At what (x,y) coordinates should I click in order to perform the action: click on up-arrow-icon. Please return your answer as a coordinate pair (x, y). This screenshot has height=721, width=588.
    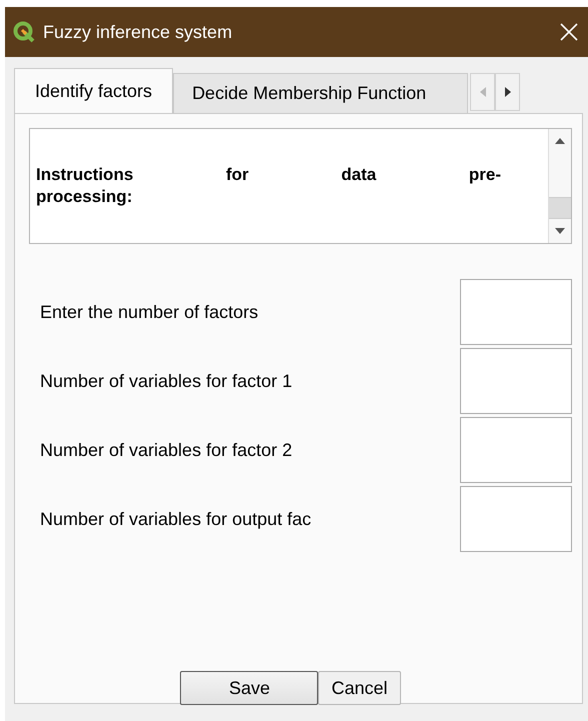
    Looking at the image, I should click on (560, 141).